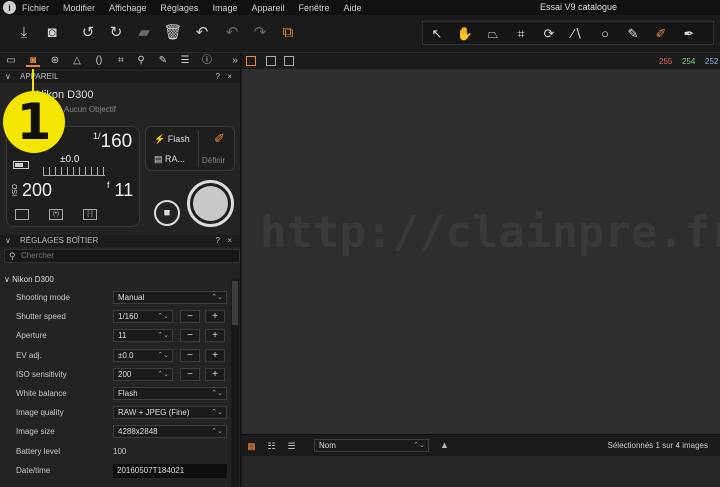  I want to click on sort-direction-icon: ▲, so click(444, 445).